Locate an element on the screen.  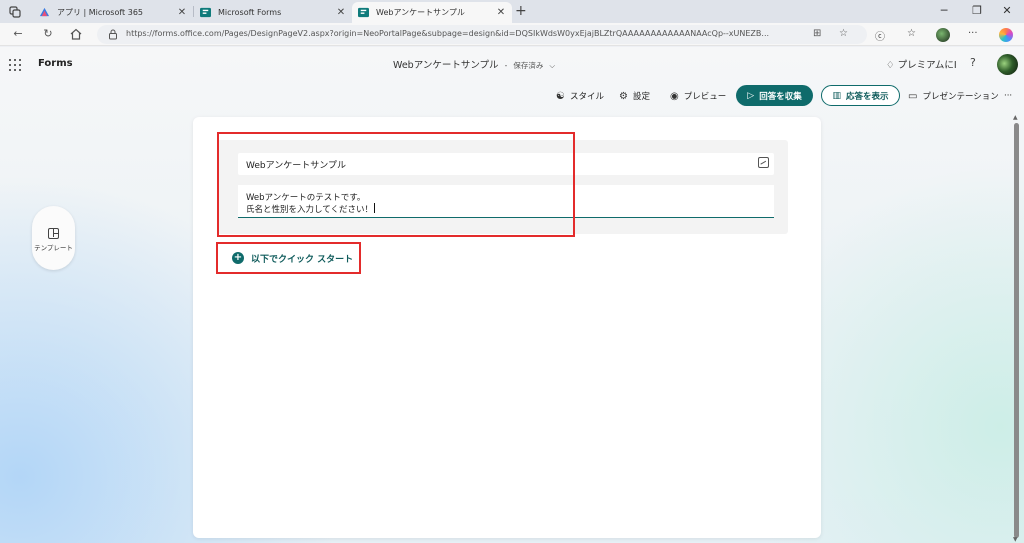
back-icon: ← is located at coordinates (18, 34).